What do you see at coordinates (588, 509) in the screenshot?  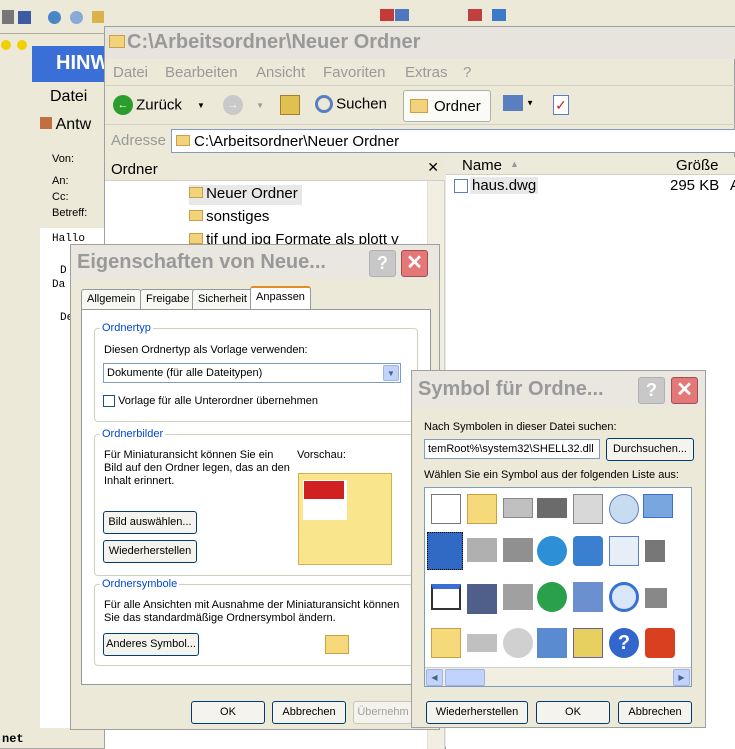 I see `printer-icon` at bounding box center [588, 509].